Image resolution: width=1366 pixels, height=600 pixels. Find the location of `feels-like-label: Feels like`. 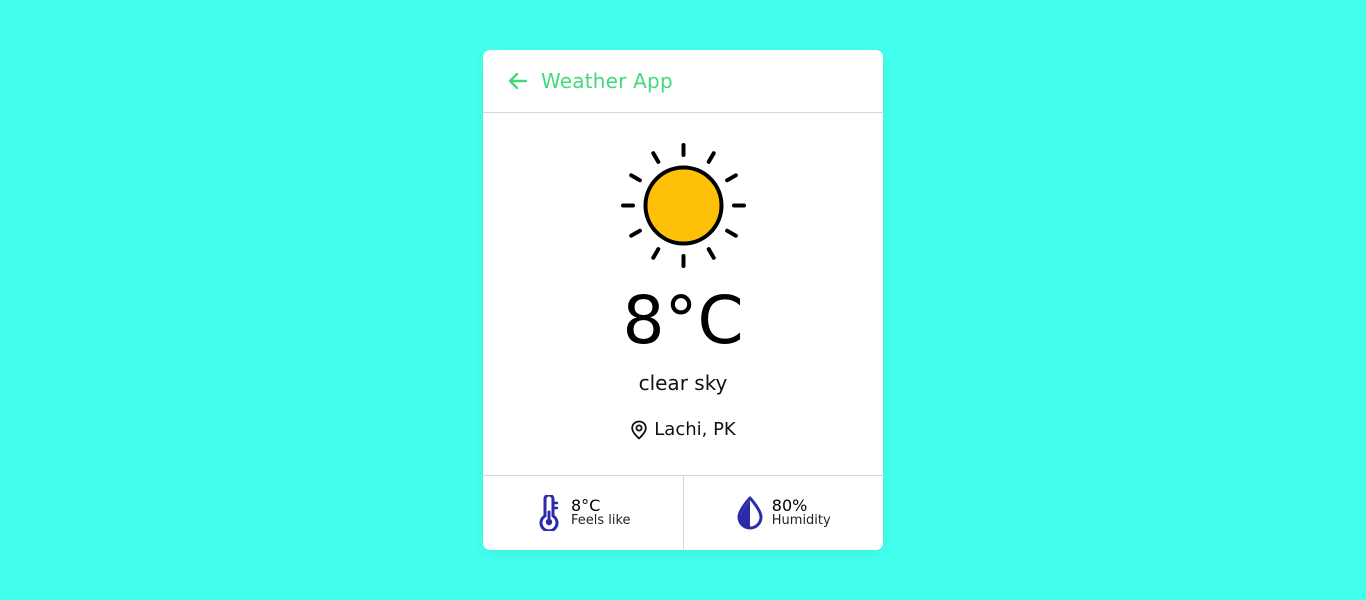

feels-like-label: Feels like is located at coordinates (600, 521).